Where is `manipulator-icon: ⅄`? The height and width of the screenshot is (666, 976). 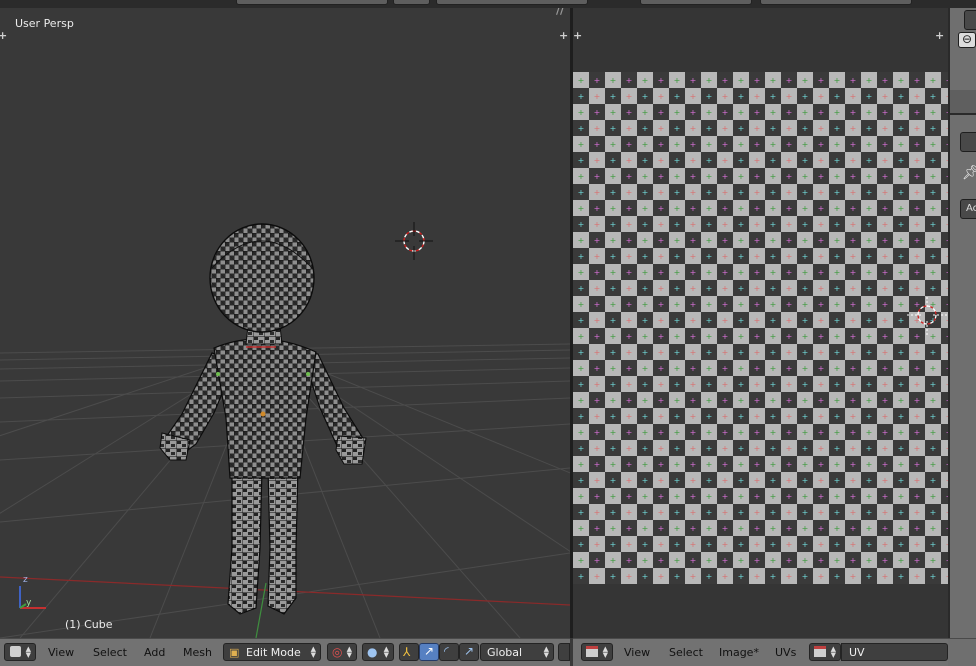 manipulator-icon: ⅄ is located at coordinates (407, 652).